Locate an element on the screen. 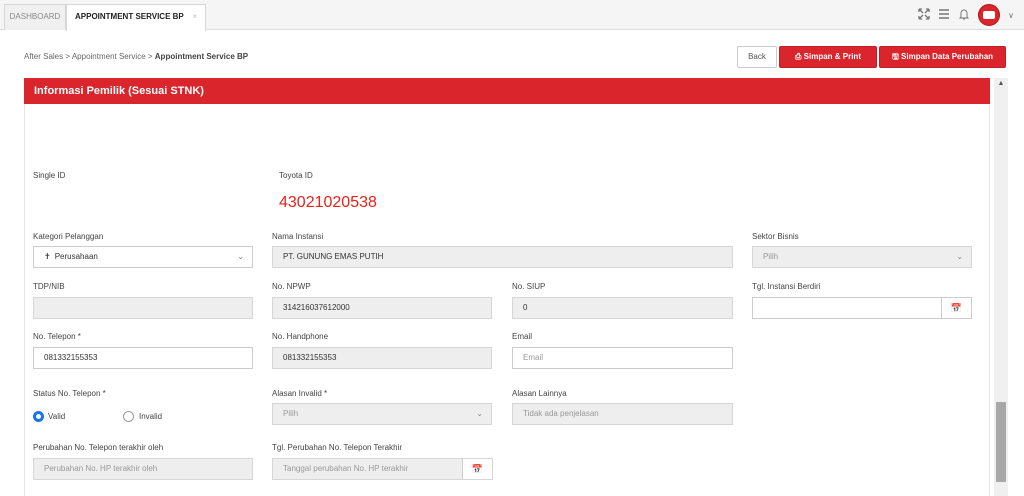  save-changes-label: Simpan Data Perubahan is located at coordinates (947, 56).